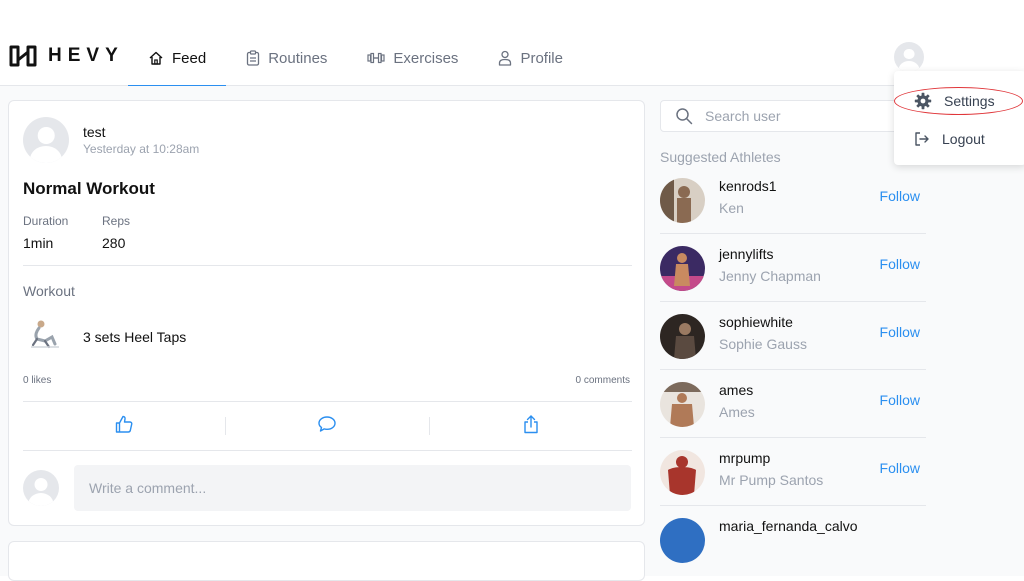 This screenshot has width=1024, height=581. I want to click on athlete-username: sophiewhite, so click(756, 322).